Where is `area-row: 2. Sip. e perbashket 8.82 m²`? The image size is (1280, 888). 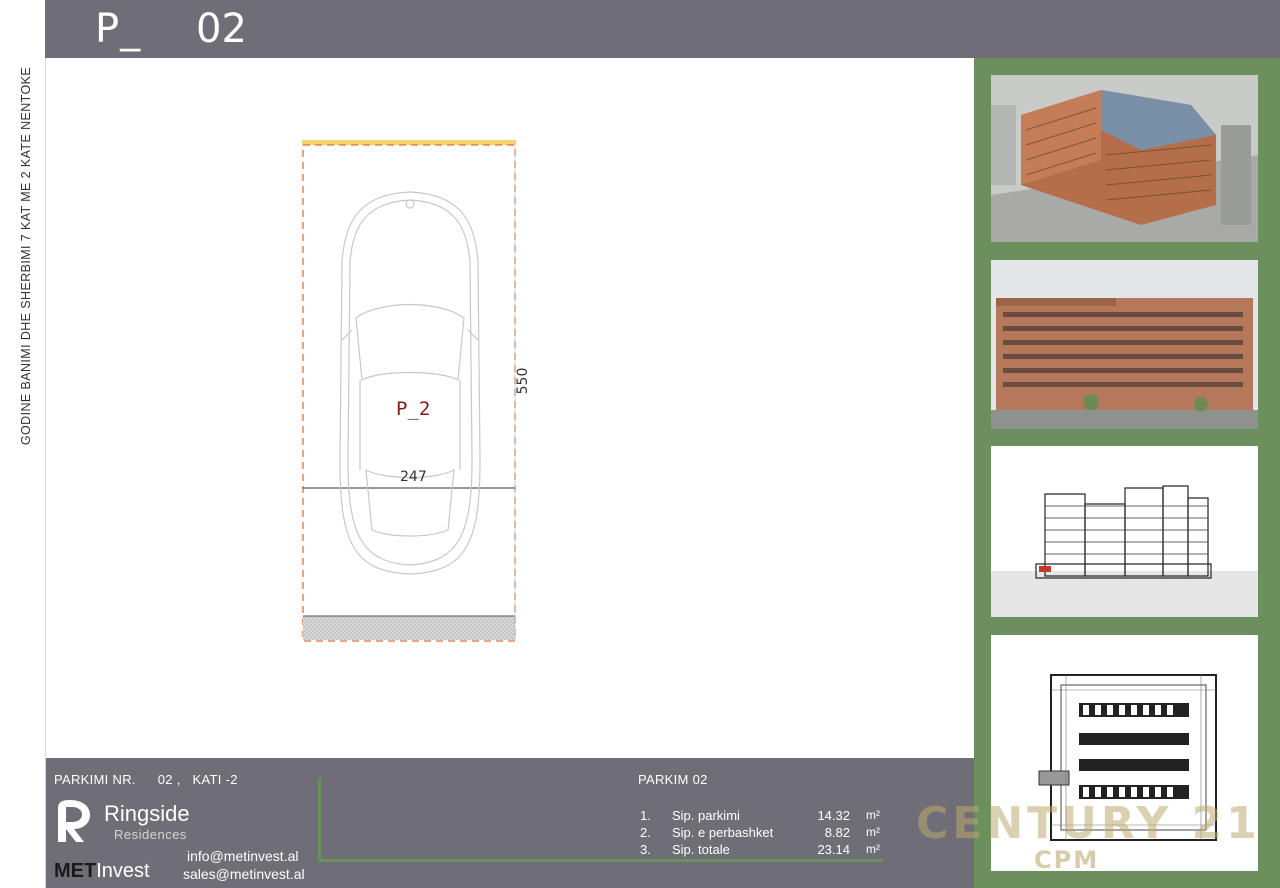 area-row: 2. Sip. e perbashket 8.82 m² is located at coordinates (760, 832).